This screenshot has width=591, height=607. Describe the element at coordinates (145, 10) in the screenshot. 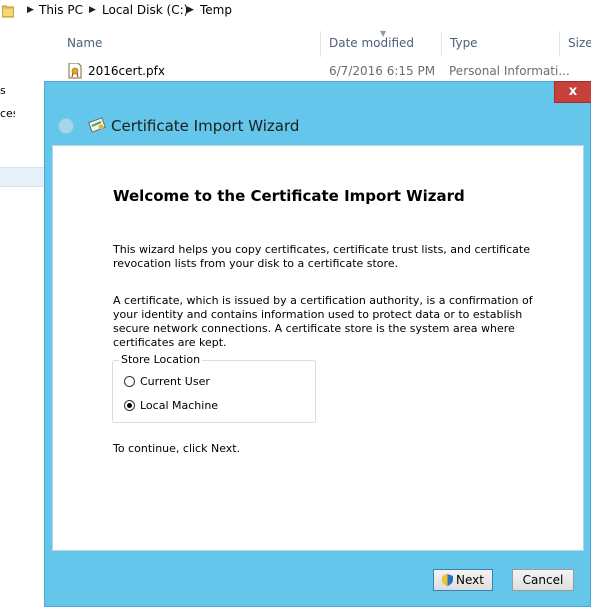

I see `breadcrumb-local-disk: Local Disk (C:)` at that location.